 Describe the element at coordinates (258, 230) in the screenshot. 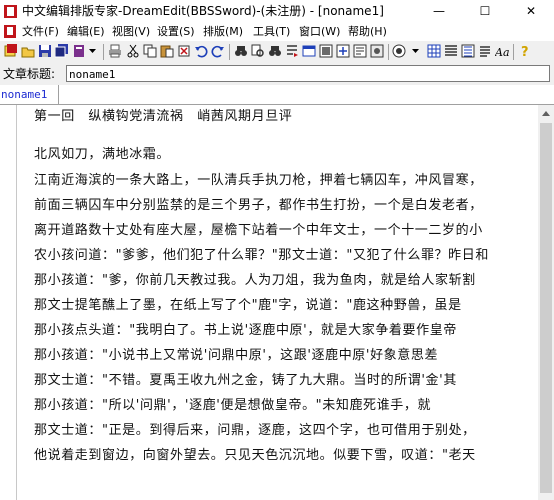

I see `text-line: 离开道路数十丈处有座大屋，屋檐下站着一个中年文士，一个十一二岁的小` at that location.